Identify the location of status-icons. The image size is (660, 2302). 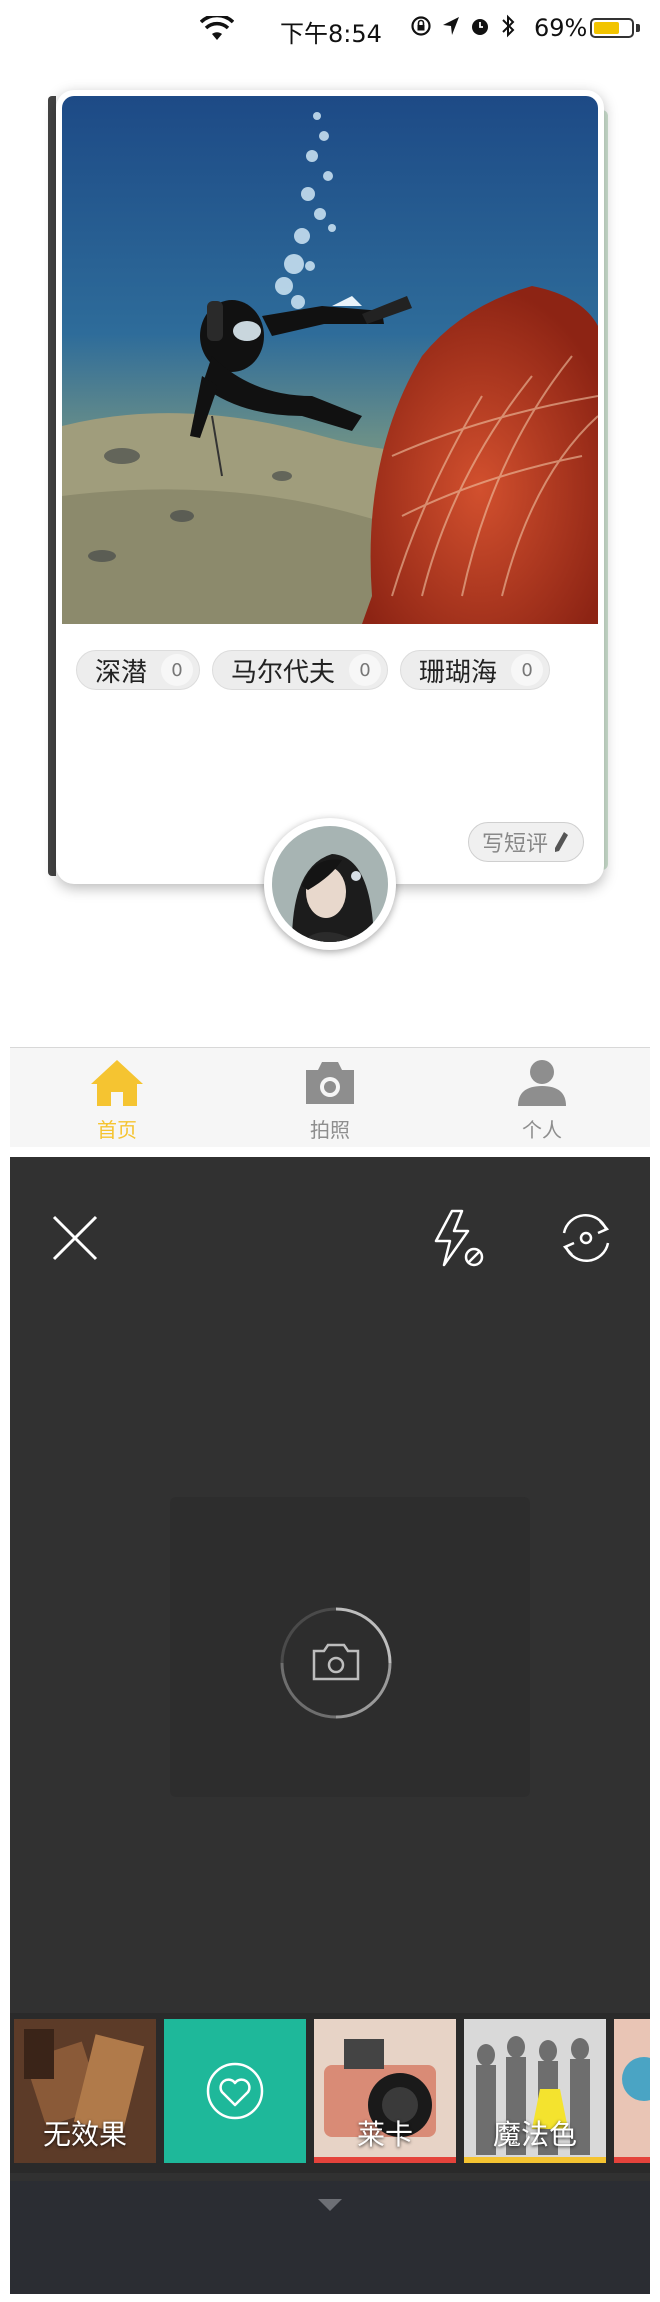
(463, 26).